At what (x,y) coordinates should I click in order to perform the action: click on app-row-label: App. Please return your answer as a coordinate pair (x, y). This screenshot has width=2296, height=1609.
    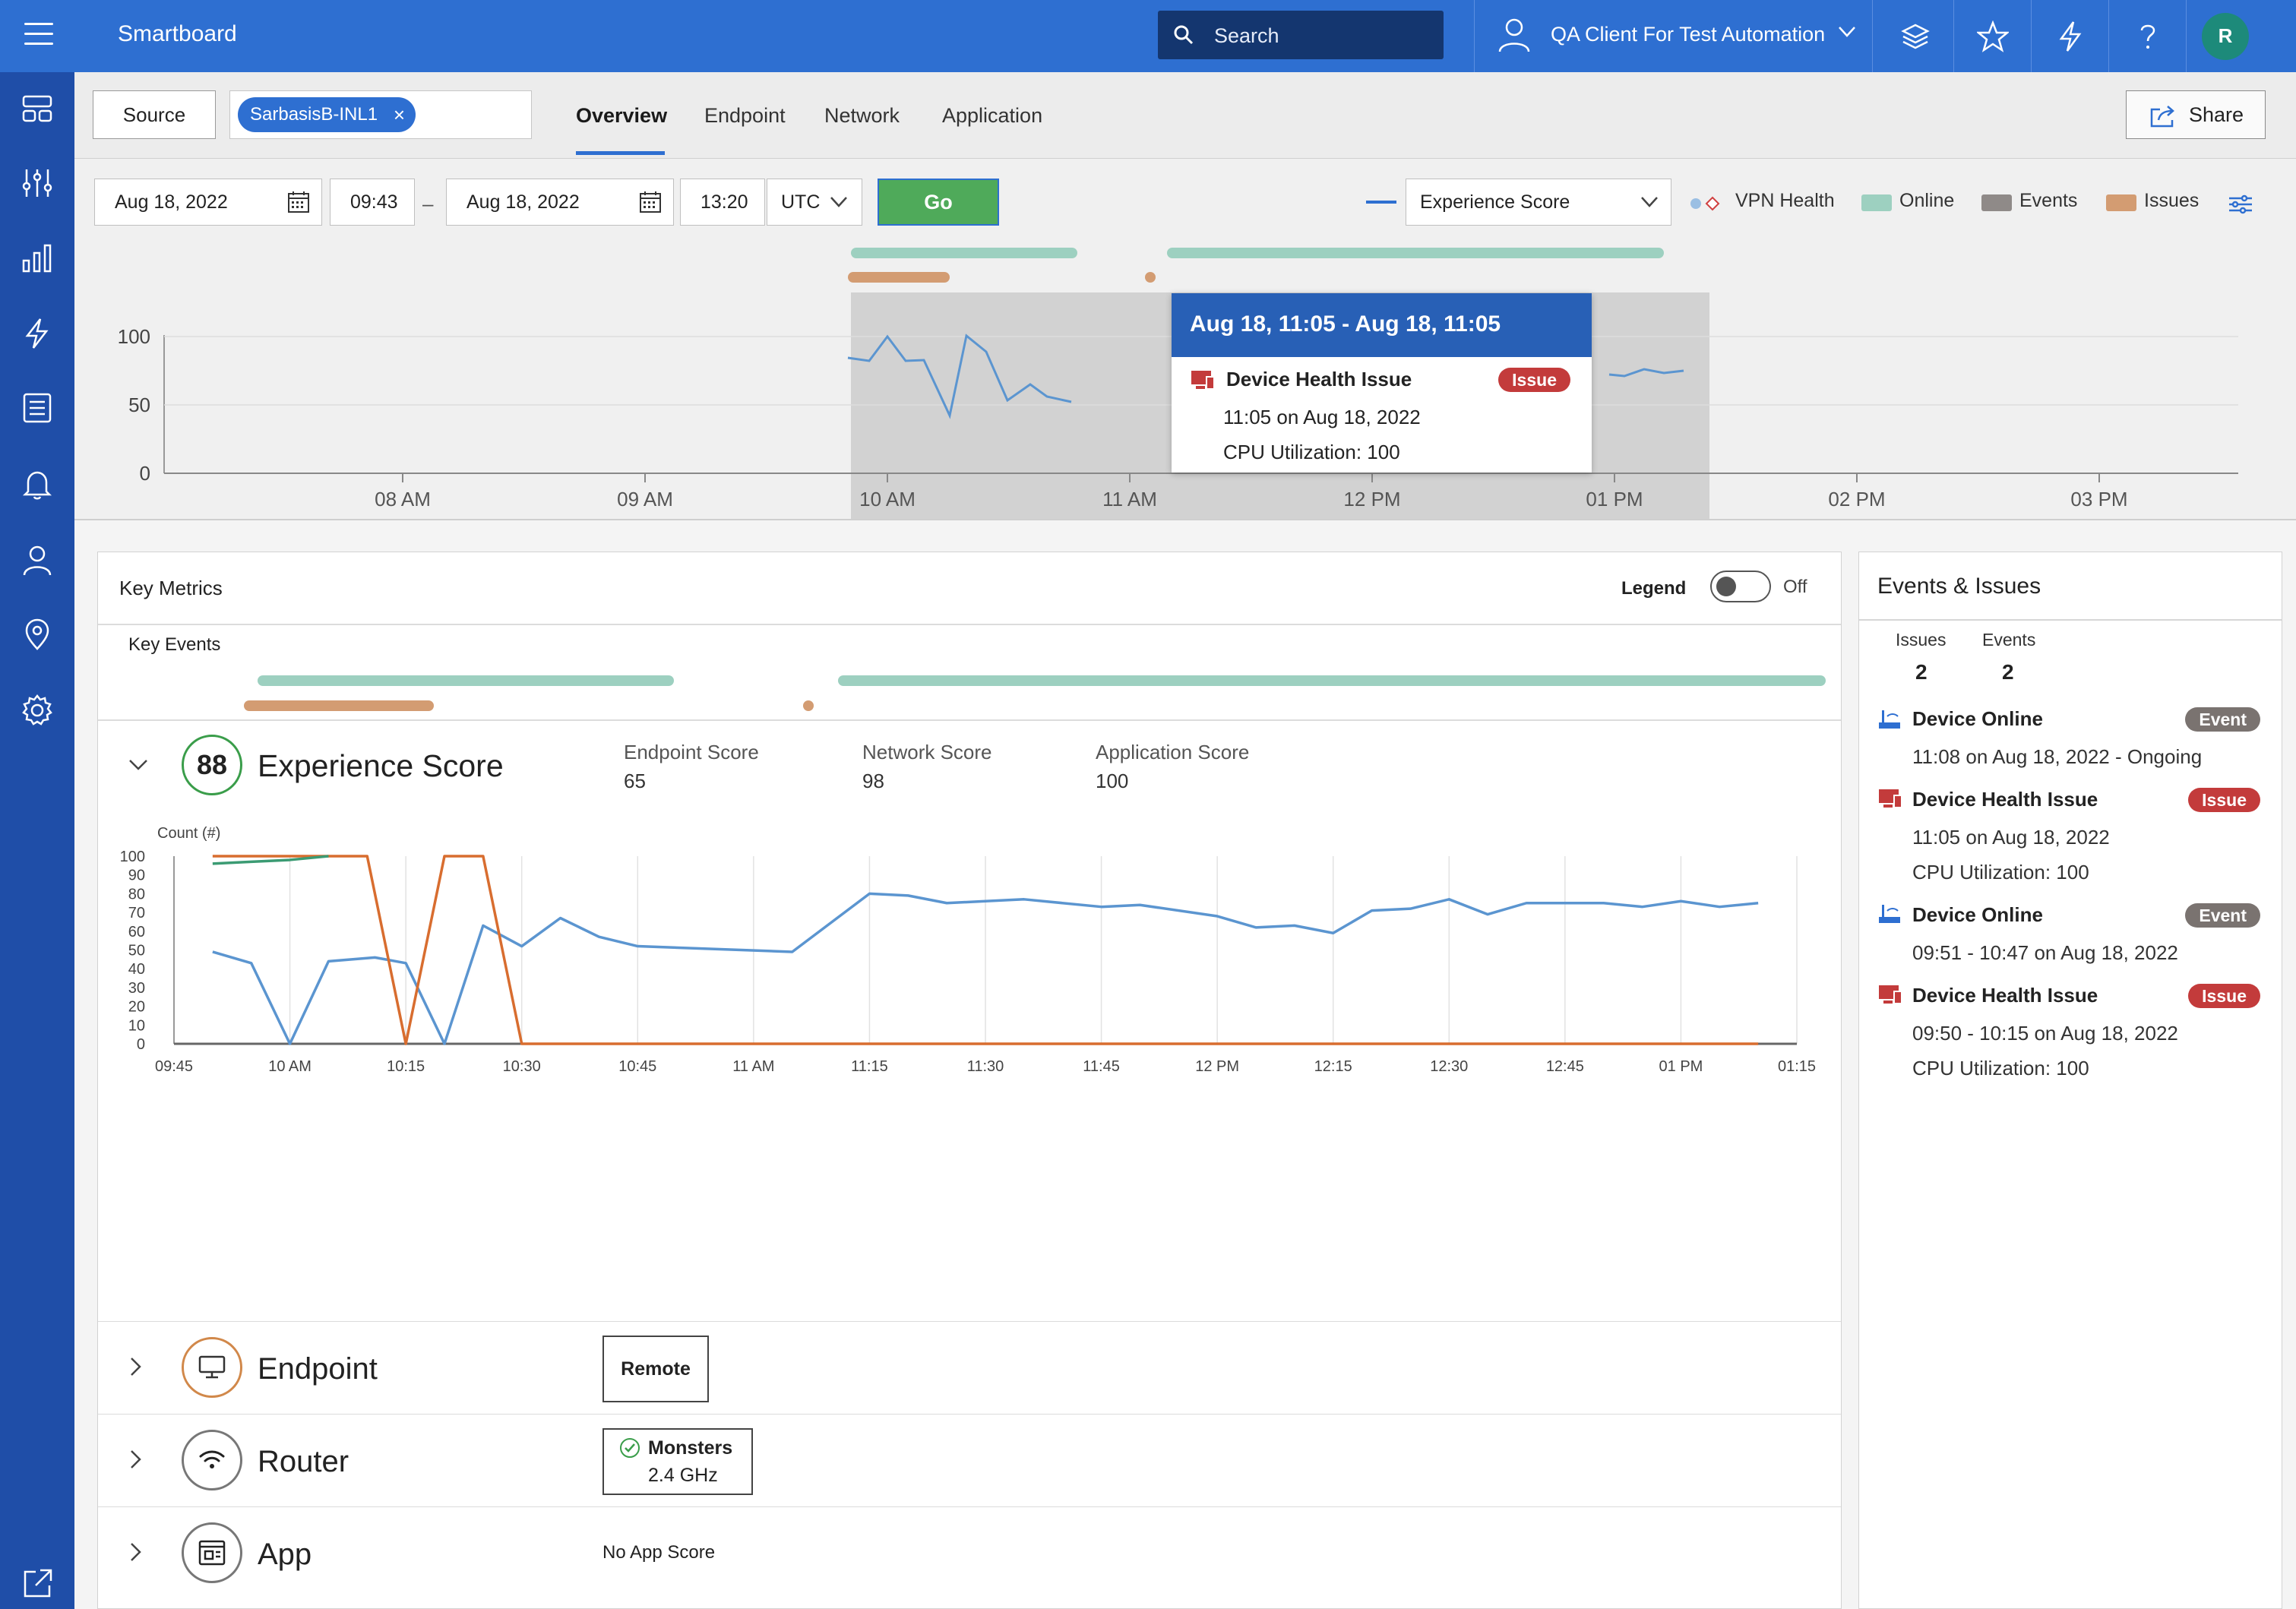
    Looking at the image, I should click on (285, 1554).